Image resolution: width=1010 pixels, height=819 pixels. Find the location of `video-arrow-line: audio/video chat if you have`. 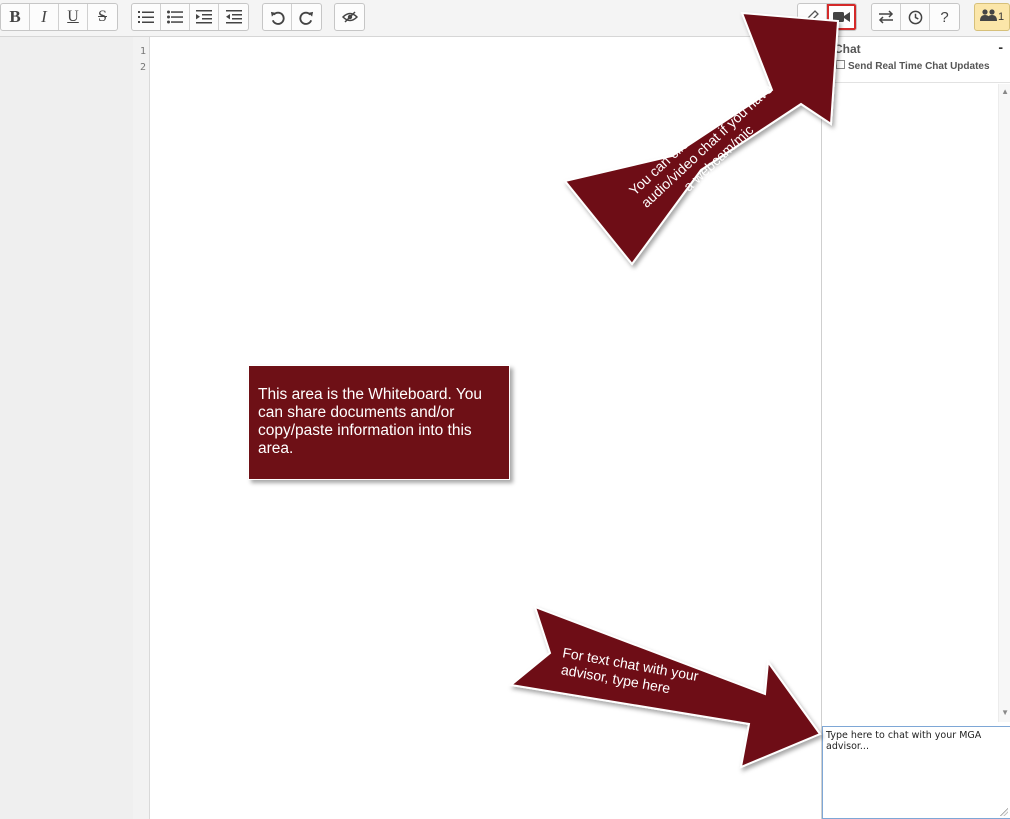

video-arrow-line: audio/video chat if you have is located at coordinates (707, 145).